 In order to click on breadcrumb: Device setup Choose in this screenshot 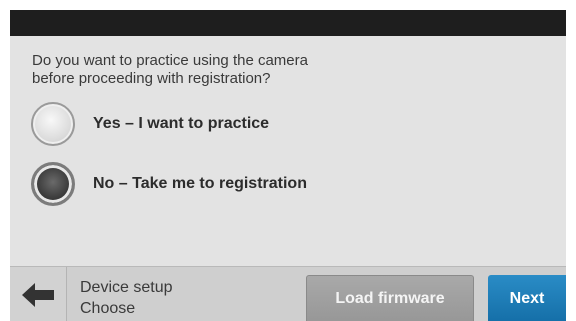, I will do `click(126, 298)`.